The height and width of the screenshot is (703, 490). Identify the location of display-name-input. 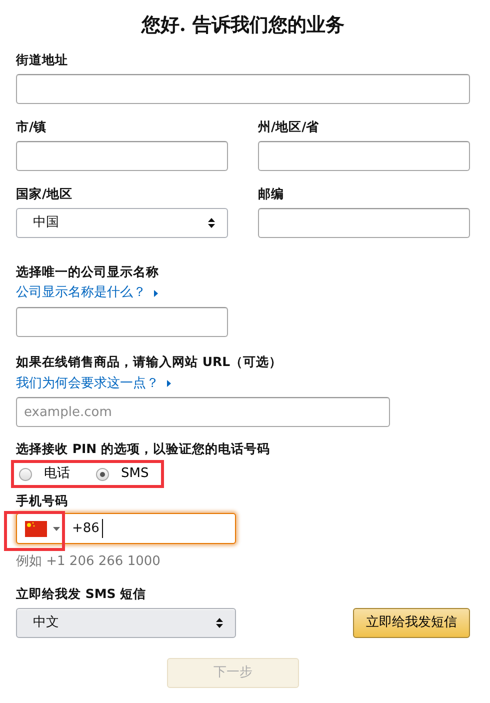
(122, 321).